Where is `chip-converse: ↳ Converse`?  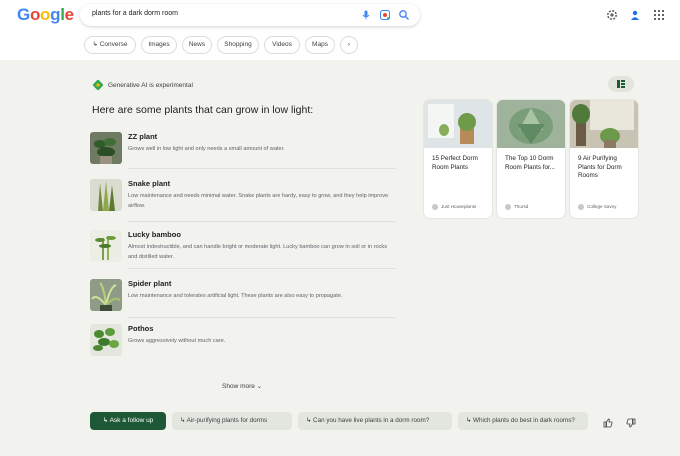 chip-converse: ↳ Converse is located at coordinates (110, 45).